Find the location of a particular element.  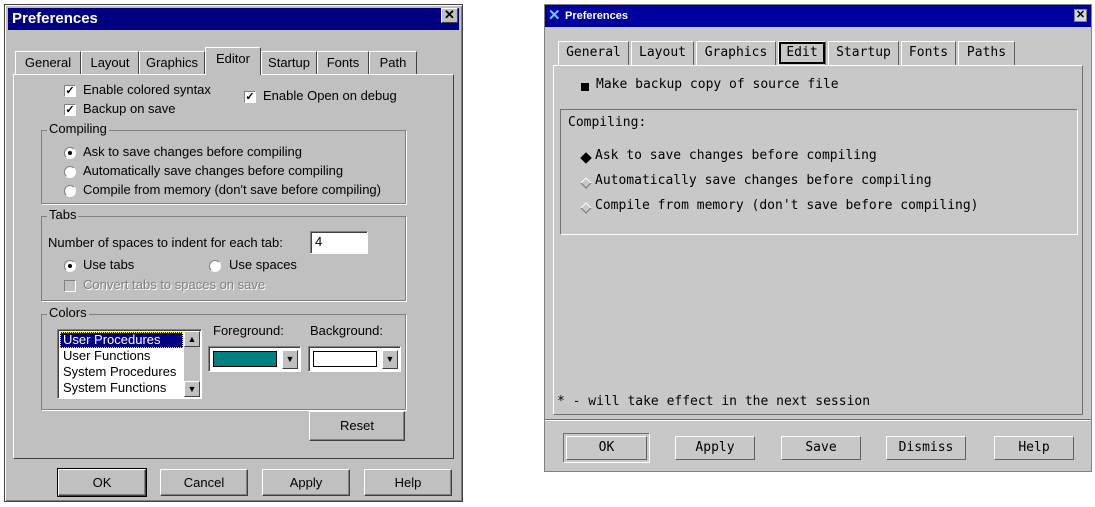

save-button: Save is located at coordinates (821, 448).